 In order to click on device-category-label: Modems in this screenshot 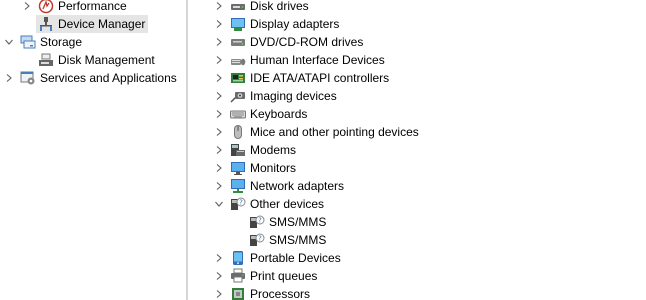, I will do `click(273, 150)`.